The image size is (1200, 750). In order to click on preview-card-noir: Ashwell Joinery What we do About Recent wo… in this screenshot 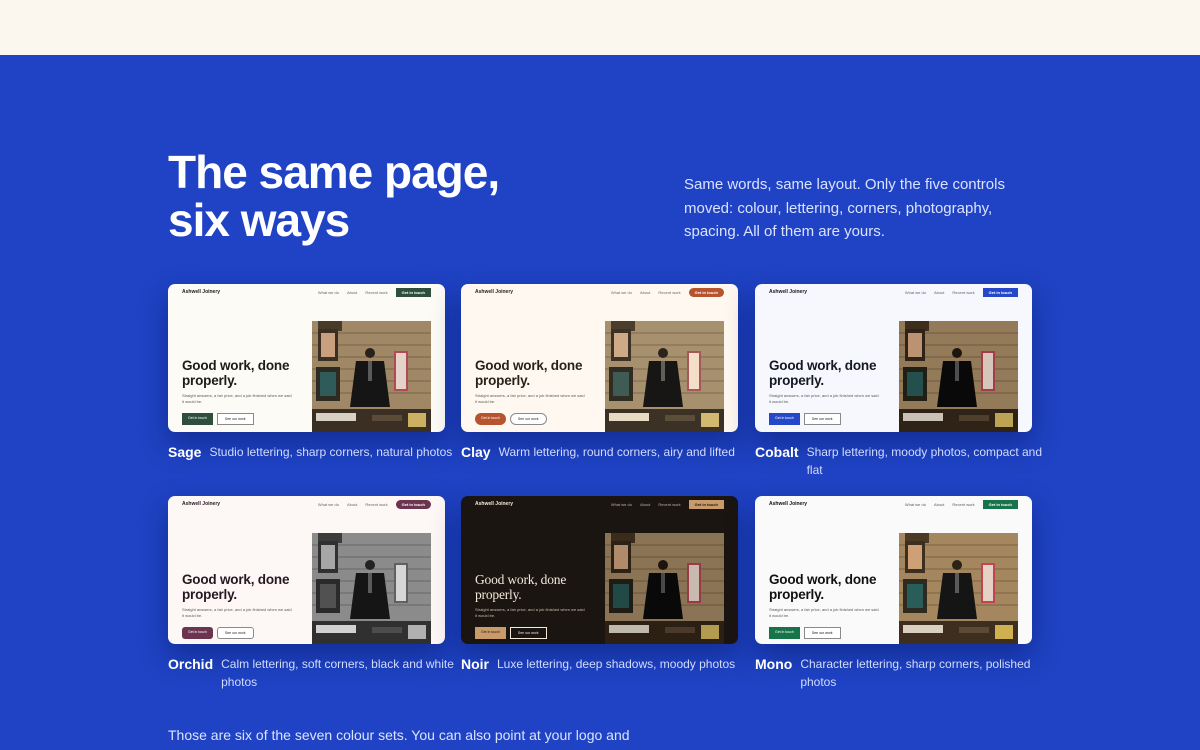, I will do `click(599, 570)`.